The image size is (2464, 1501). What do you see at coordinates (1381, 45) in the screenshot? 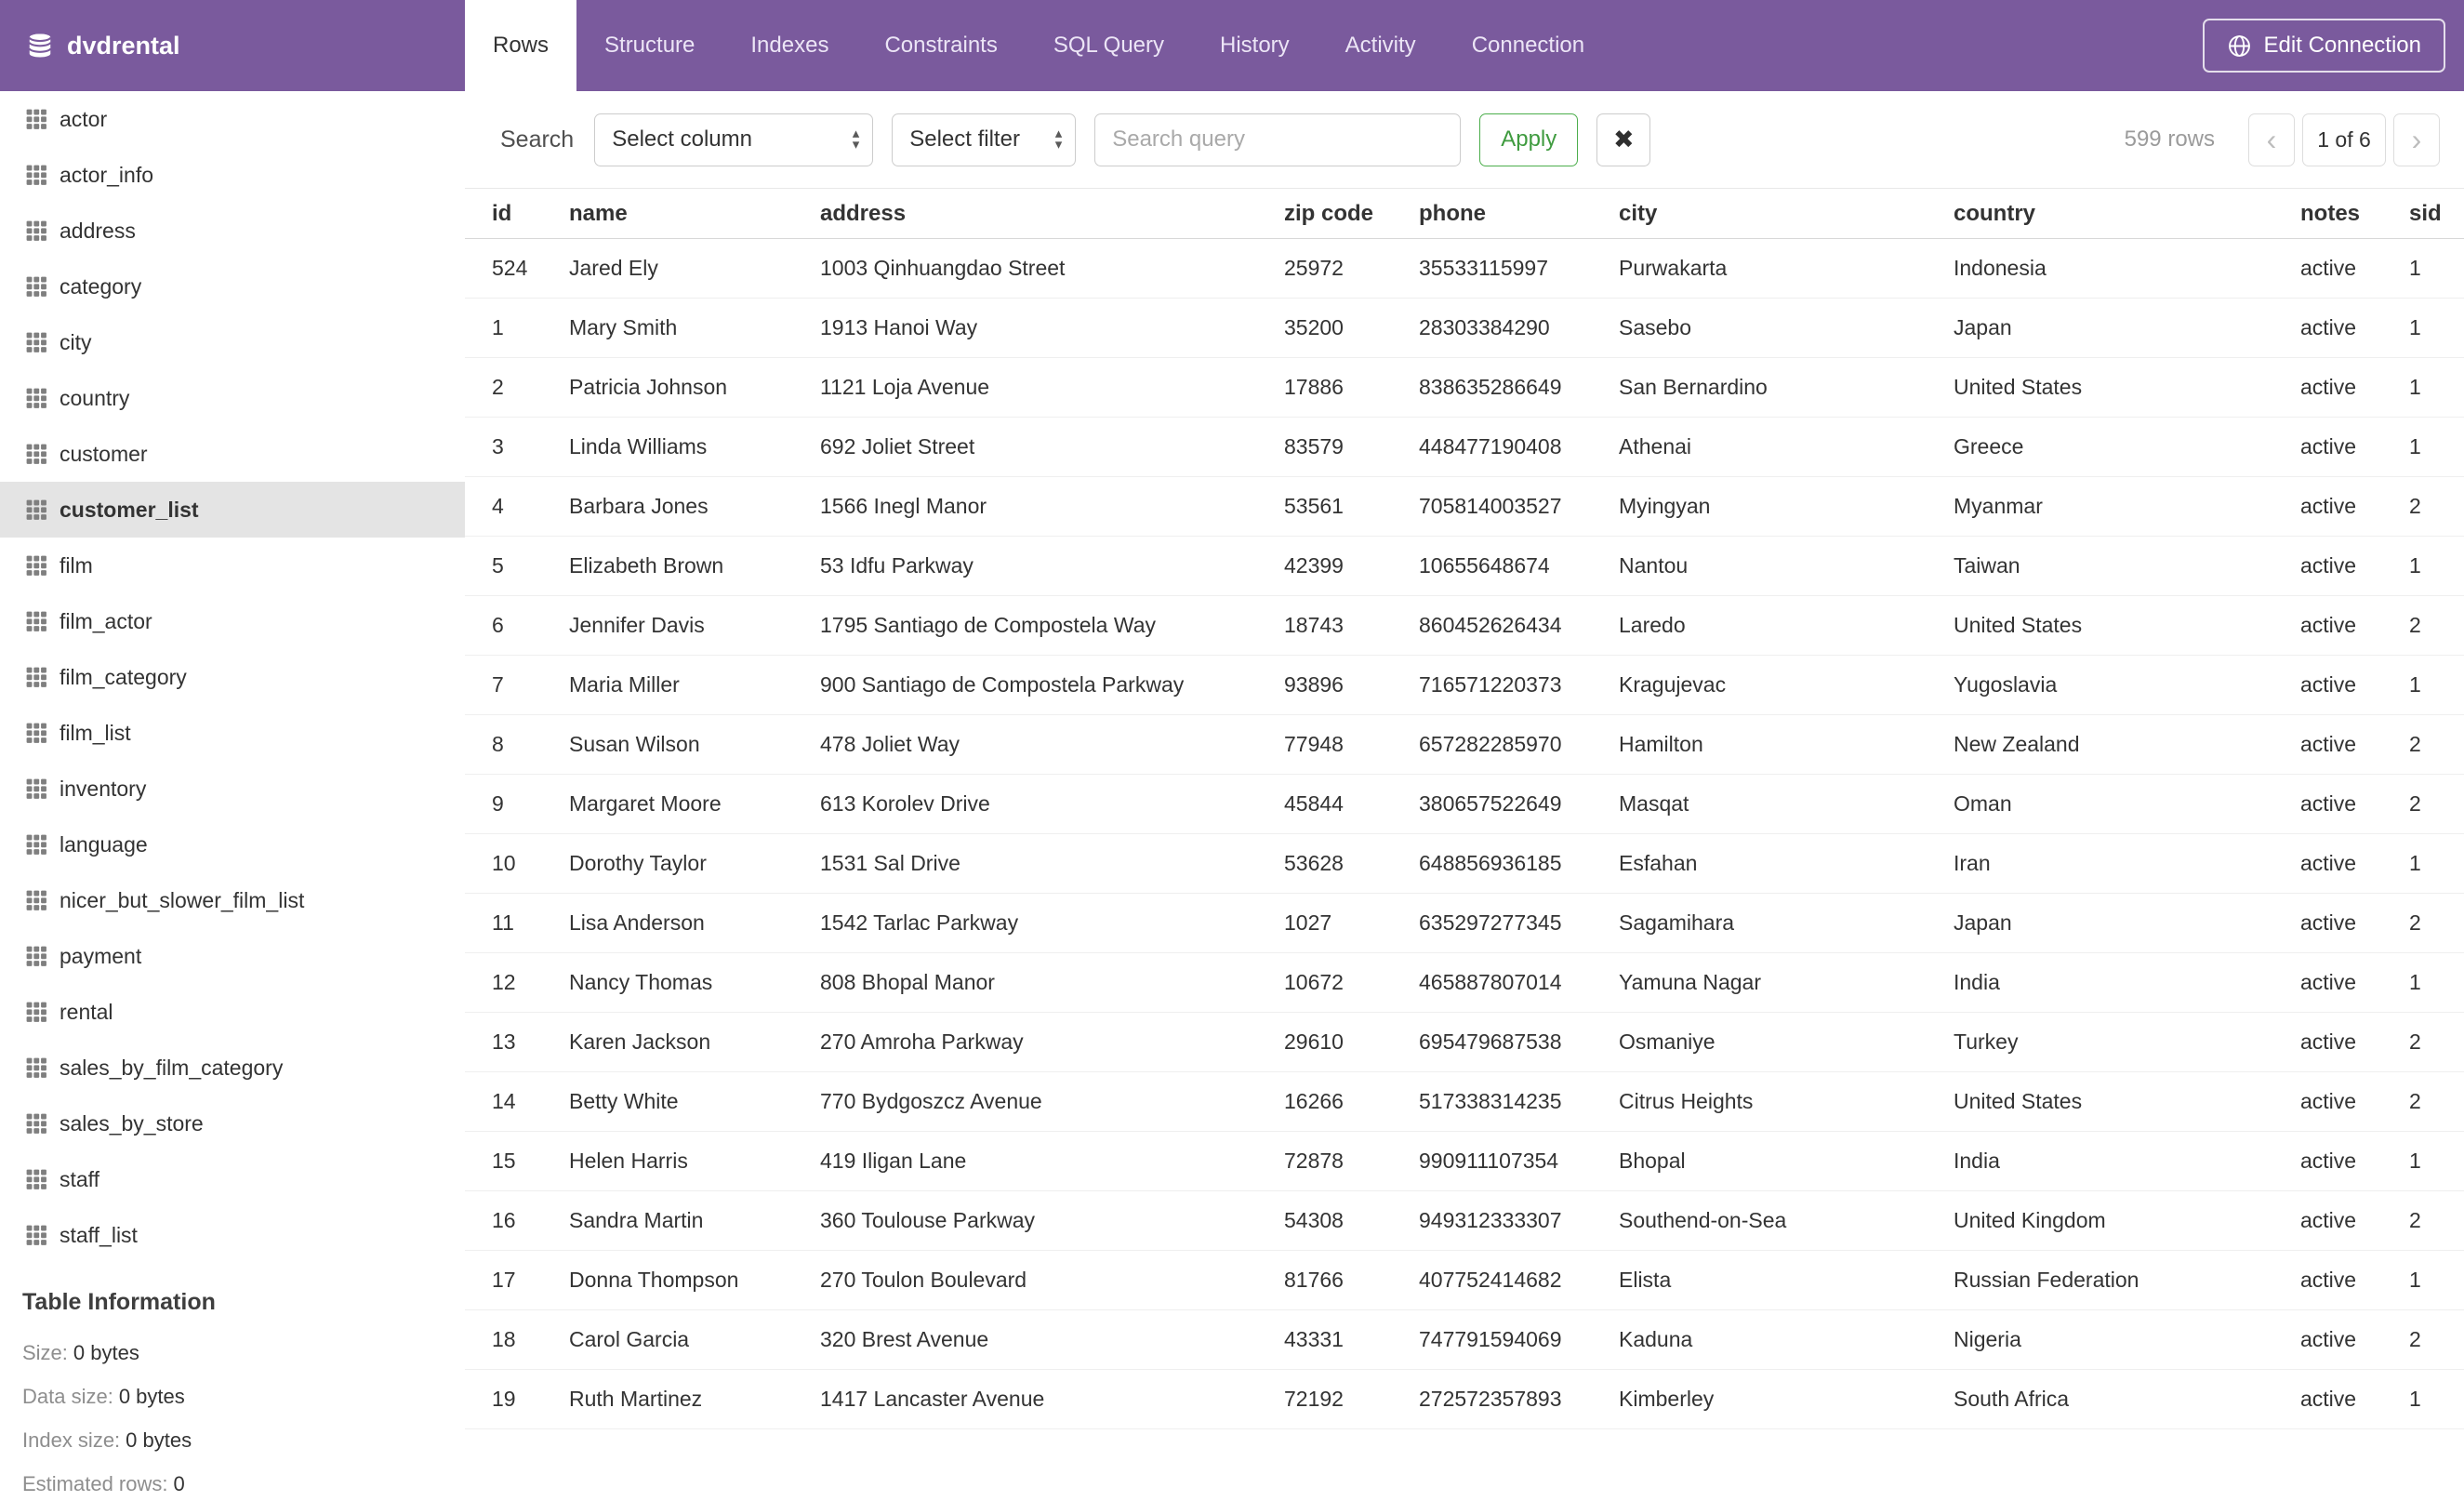
I see `tab-activity: Activity` at bounding box center [1381, 45].